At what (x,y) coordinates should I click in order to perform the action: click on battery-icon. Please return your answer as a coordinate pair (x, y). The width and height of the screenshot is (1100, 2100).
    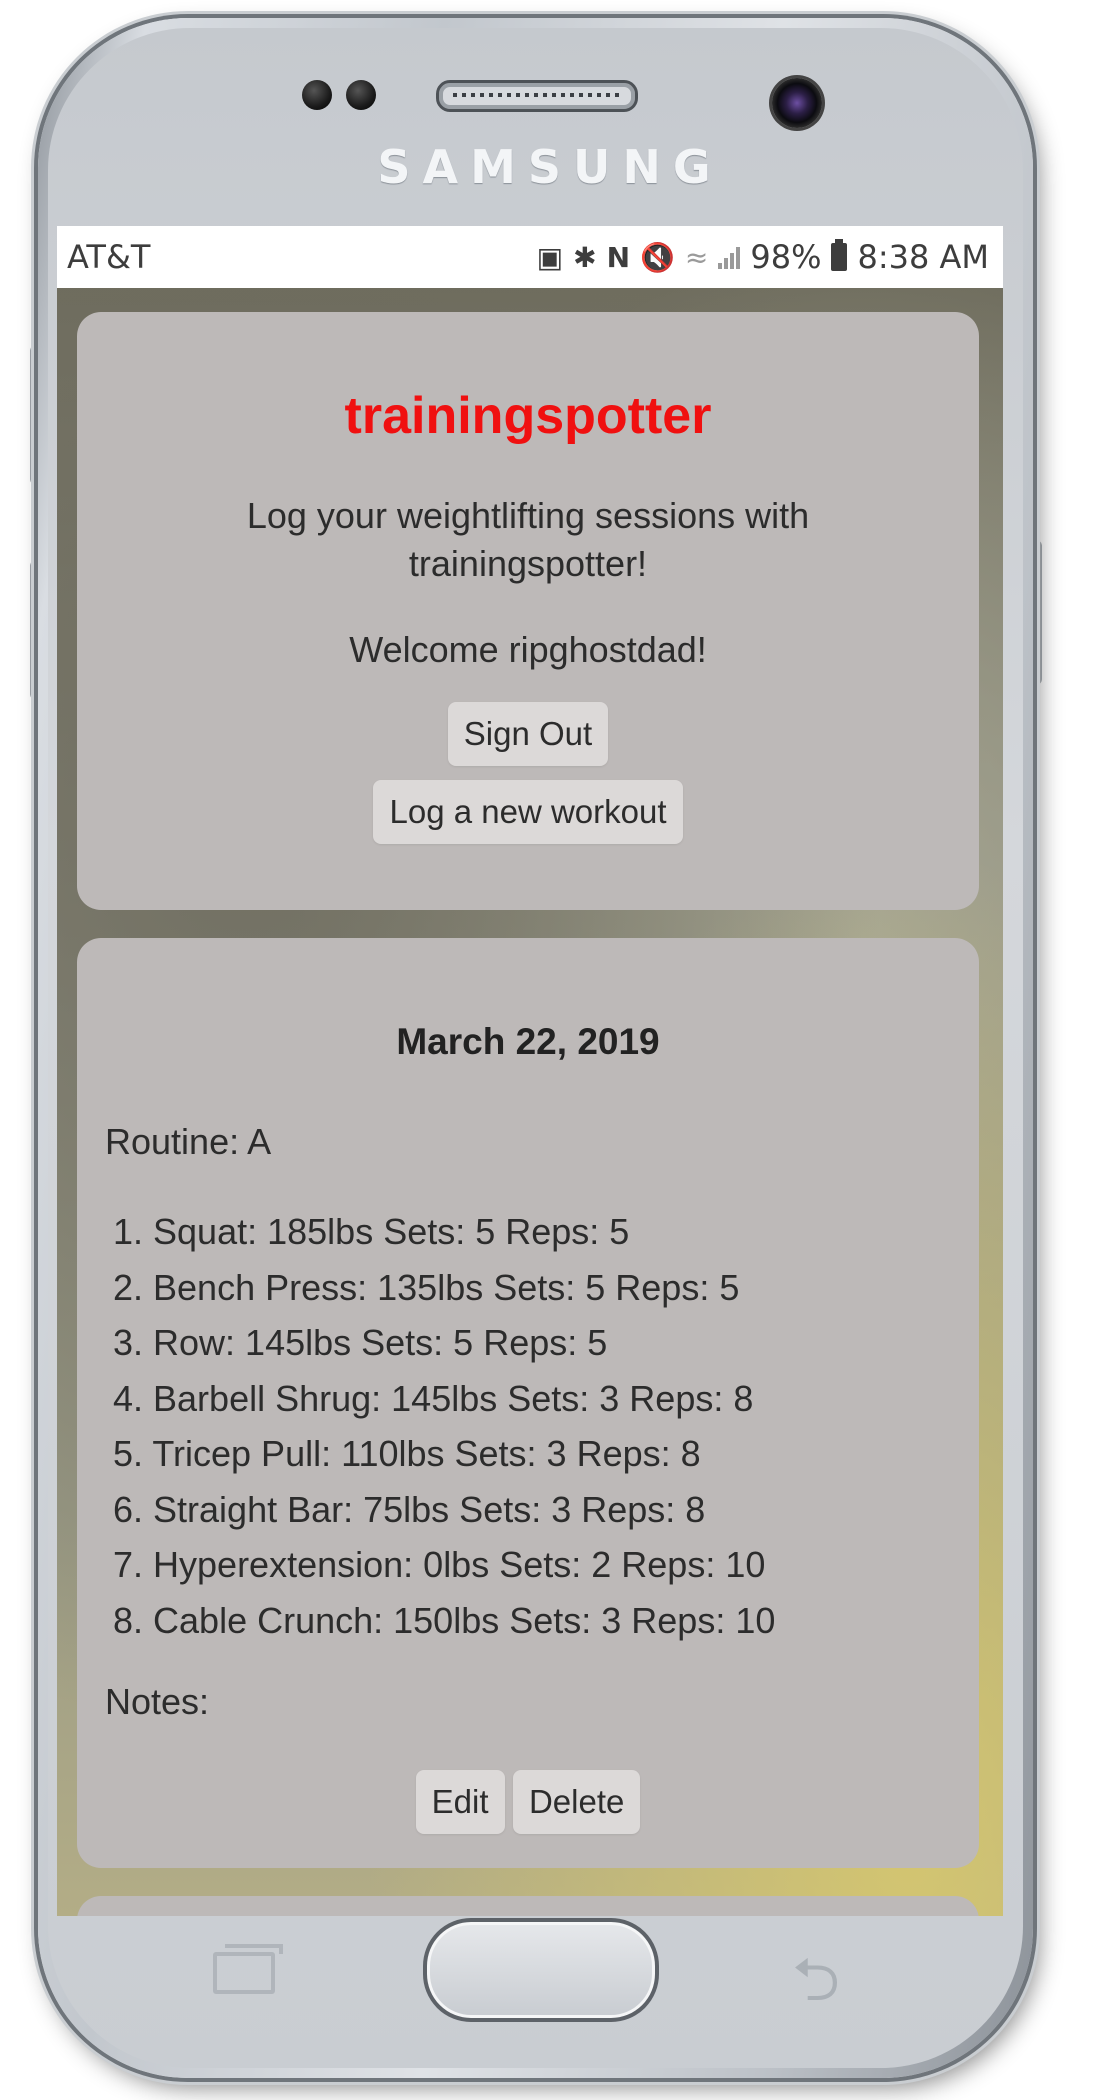
    Looking at the image, I should click on (839, 255).